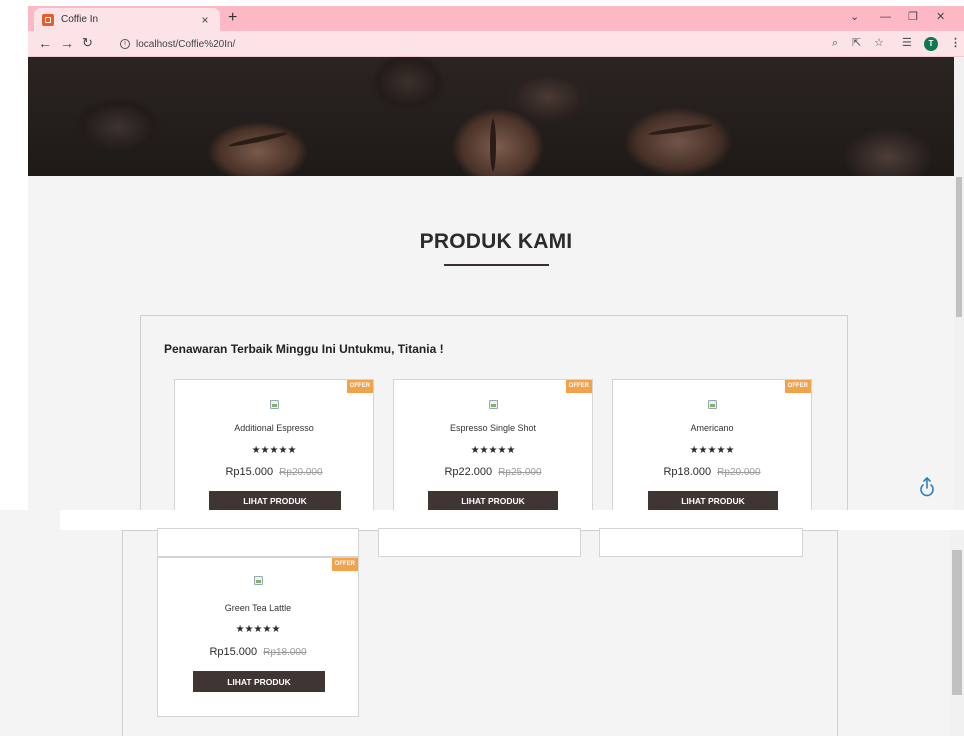 The width and height of the screenshot is (964, 736). I want to click on product-name: Additional Espresso, so click(274, 428).